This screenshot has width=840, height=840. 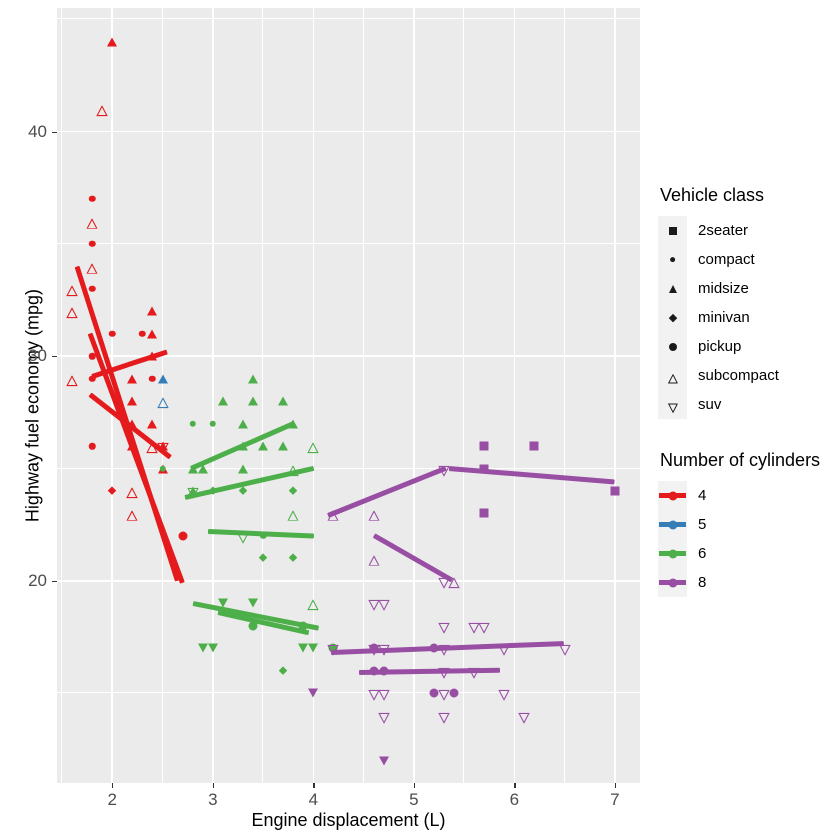 What do you see at coordinates (702, 524) in the screenshot?
I see `legend-label: 5` at bounding box center [702, 524].